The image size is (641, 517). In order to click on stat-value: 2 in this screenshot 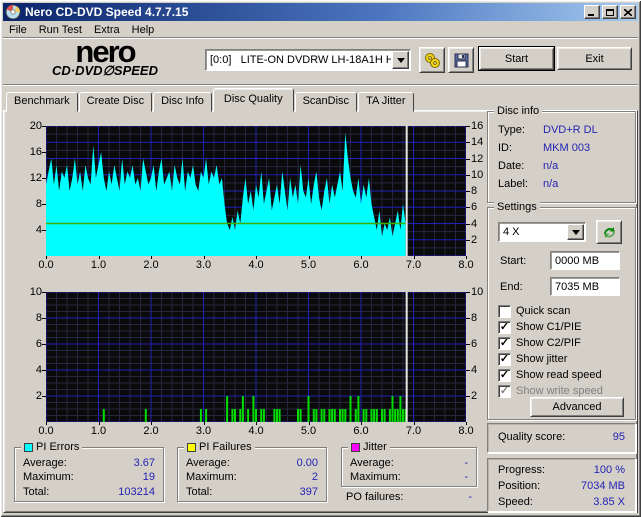, I will do `click(314, 477)`.